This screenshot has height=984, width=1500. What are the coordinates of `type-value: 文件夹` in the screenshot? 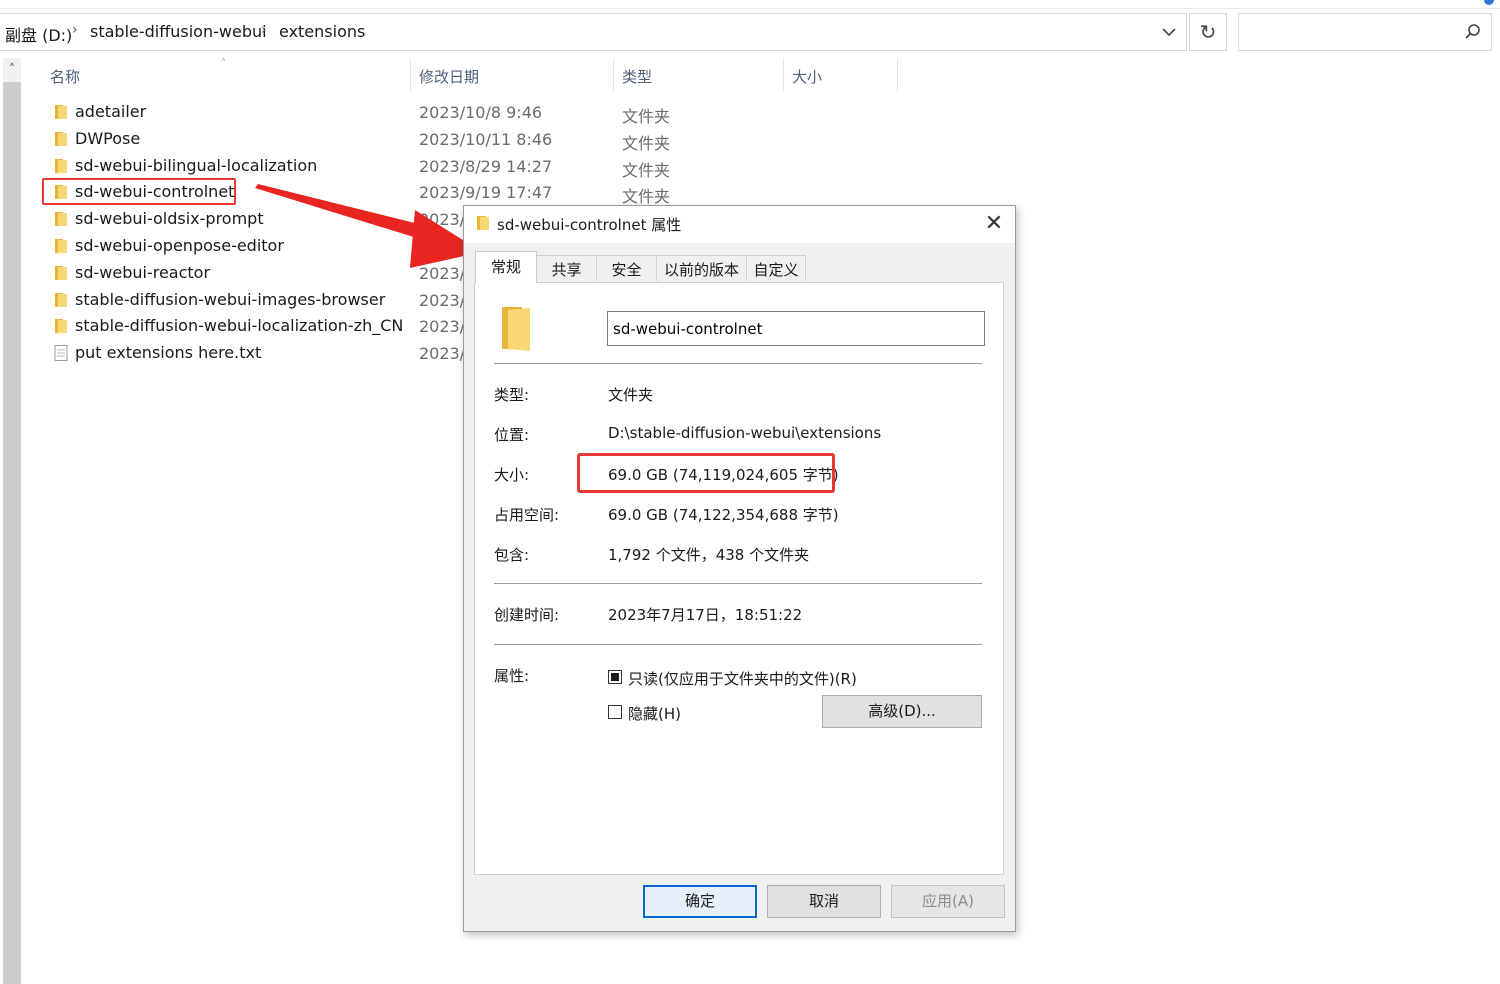 It's located at (631, 395).